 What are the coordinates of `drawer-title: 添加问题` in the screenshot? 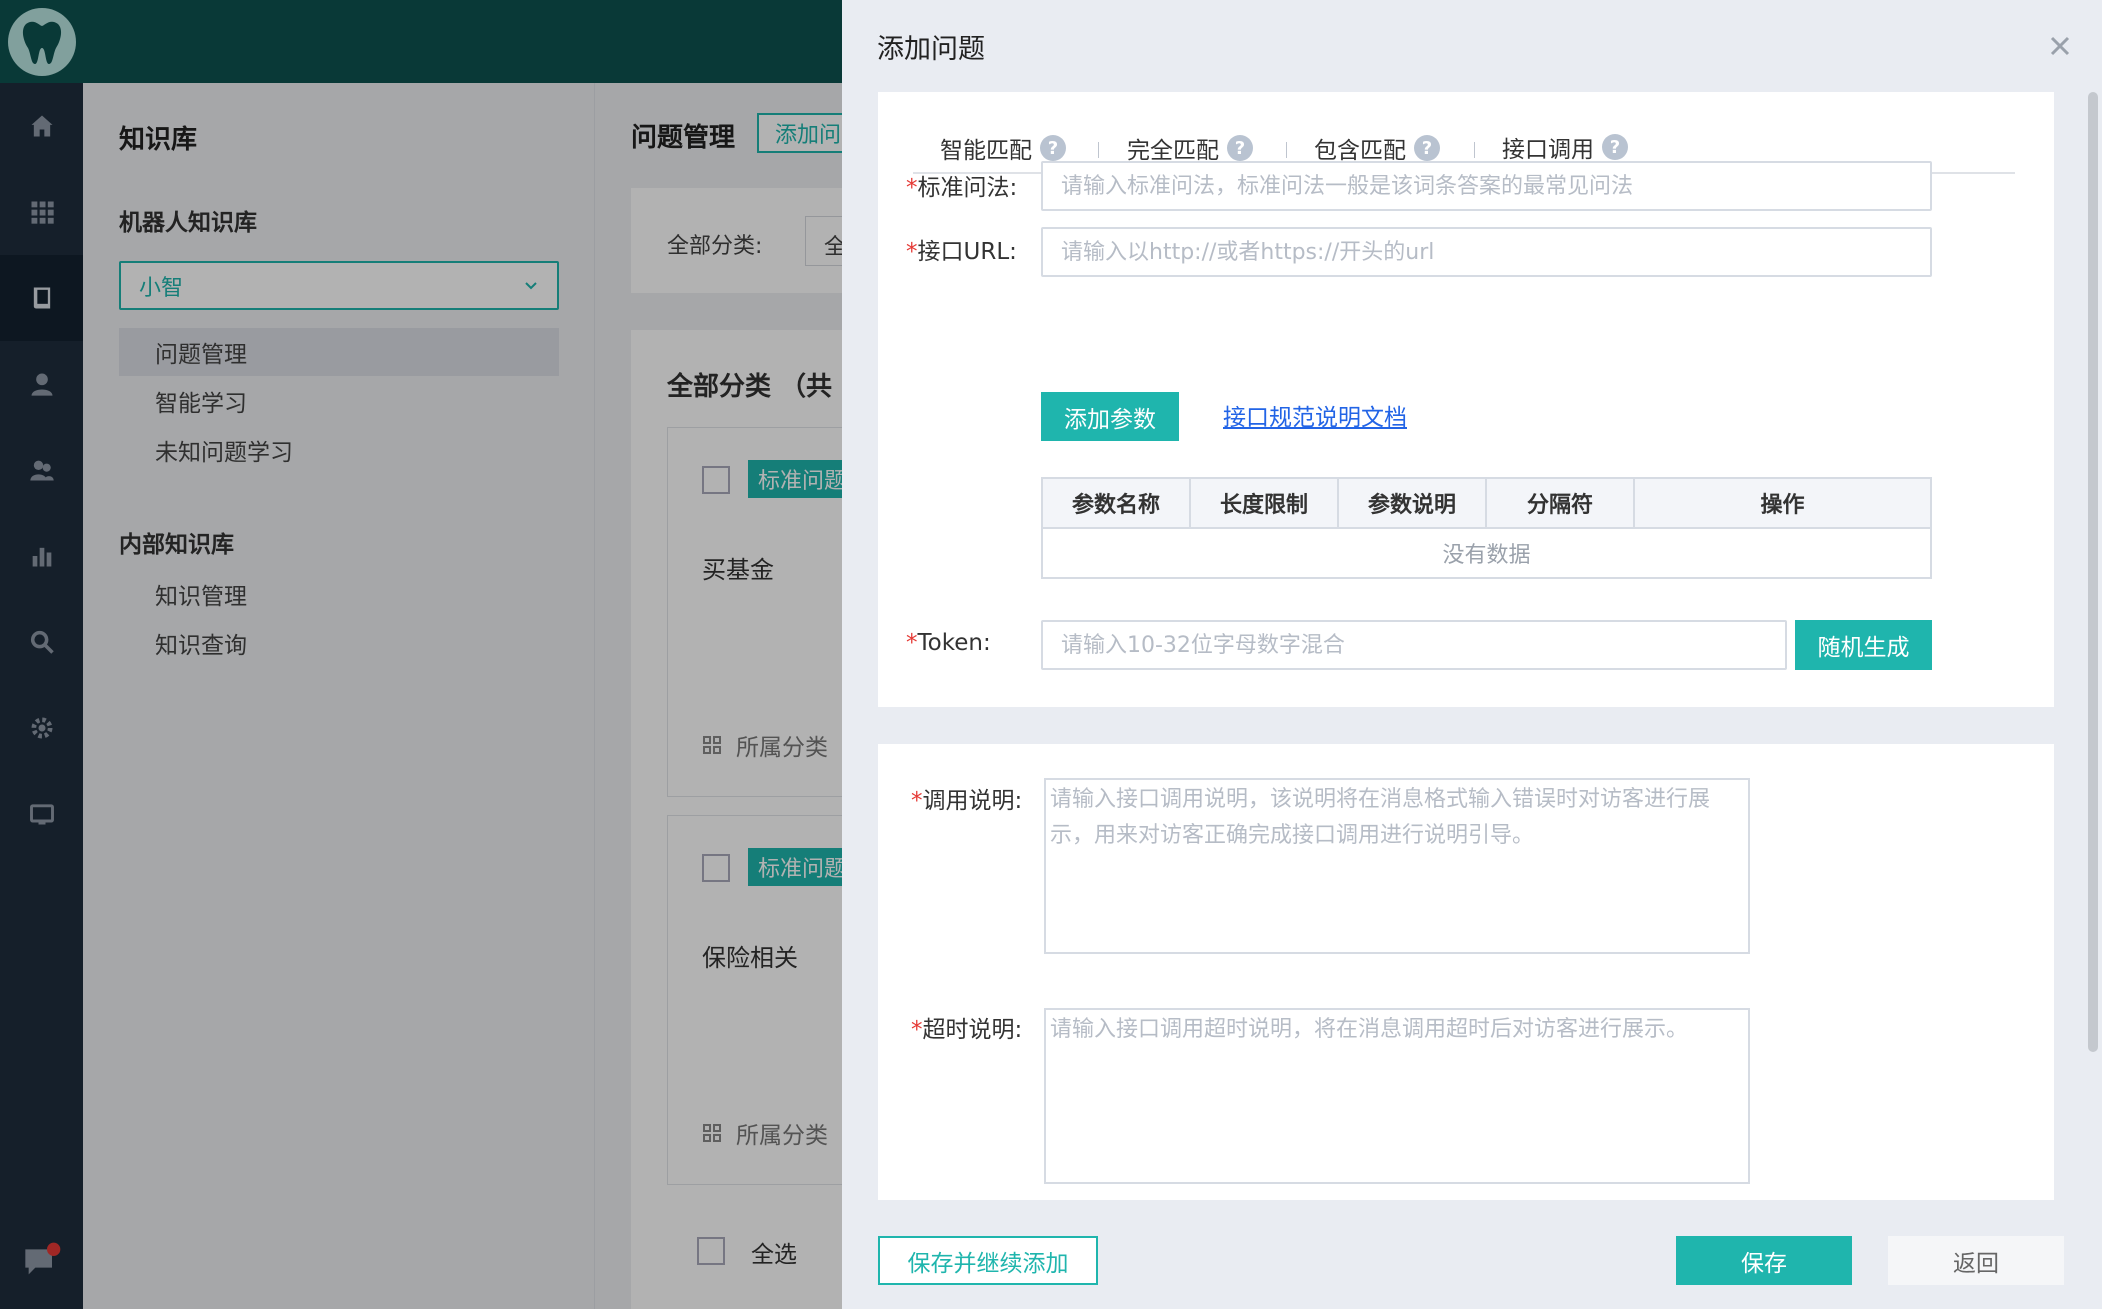 It's located at (931, 49).